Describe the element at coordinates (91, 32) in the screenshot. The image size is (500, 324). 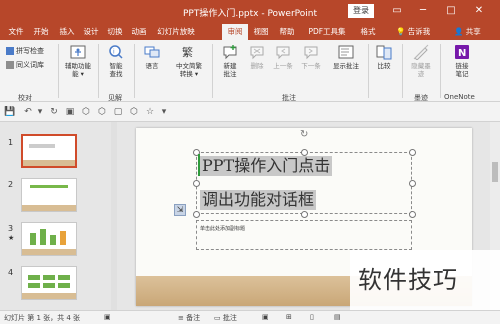
I see `tab-design: 设计` at that location.